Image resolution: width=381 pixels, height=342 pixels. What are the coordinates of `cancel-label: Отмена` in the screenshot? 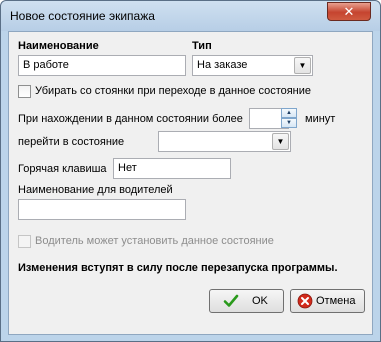 It's located at (336, 301).